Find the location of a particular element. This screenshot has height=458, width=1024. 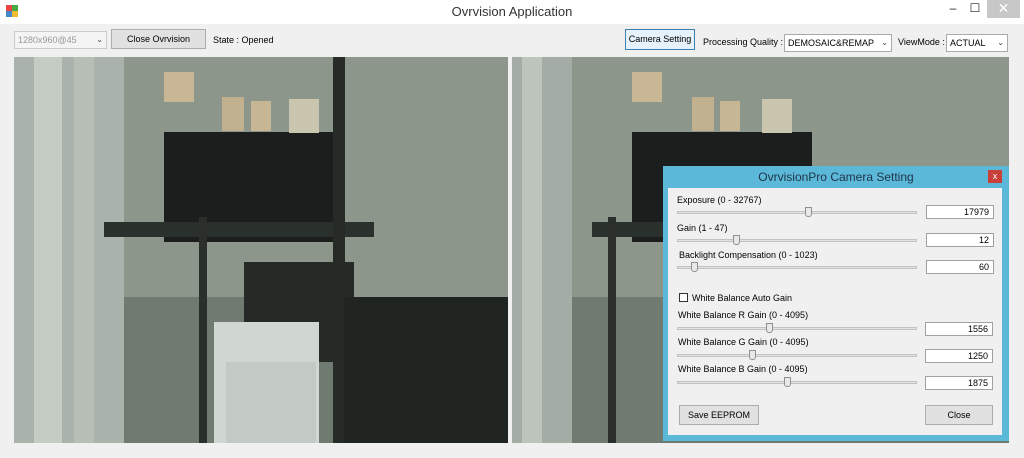

processing-quality-select: DEMOSAIC&REMAP ⌄ is located at coordinates (838, 43).